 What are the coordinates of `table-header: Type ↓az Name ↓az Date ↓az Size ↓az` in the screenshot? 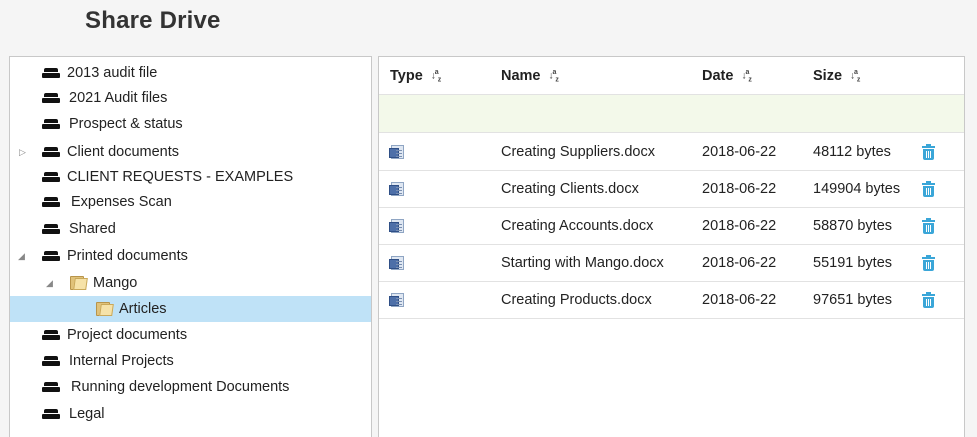 It's located at (671, 76).